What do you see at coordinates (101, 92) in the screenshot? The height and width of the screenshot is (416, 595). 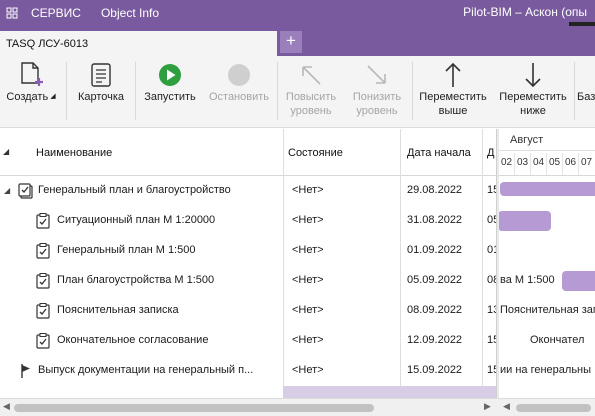 I see `card-button: Карточка` at bounding box center [101, 92].